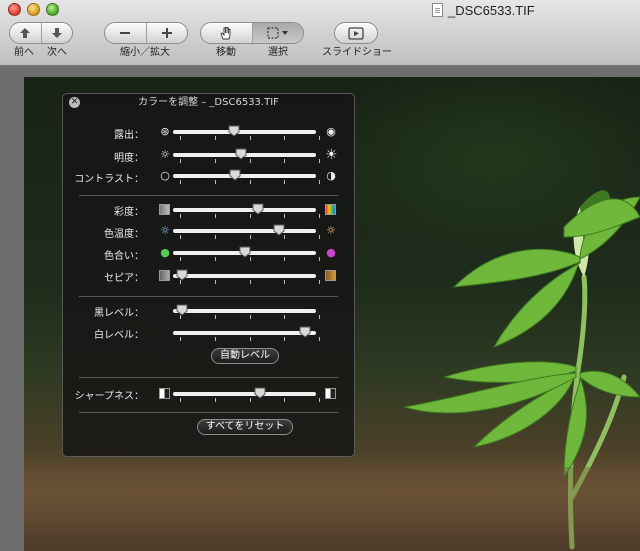 The width and height of the screenshot is (640, 551). Describe the element at coordinates (244, 175) in the screenshot. I see `contrast-slider-track` at that location.